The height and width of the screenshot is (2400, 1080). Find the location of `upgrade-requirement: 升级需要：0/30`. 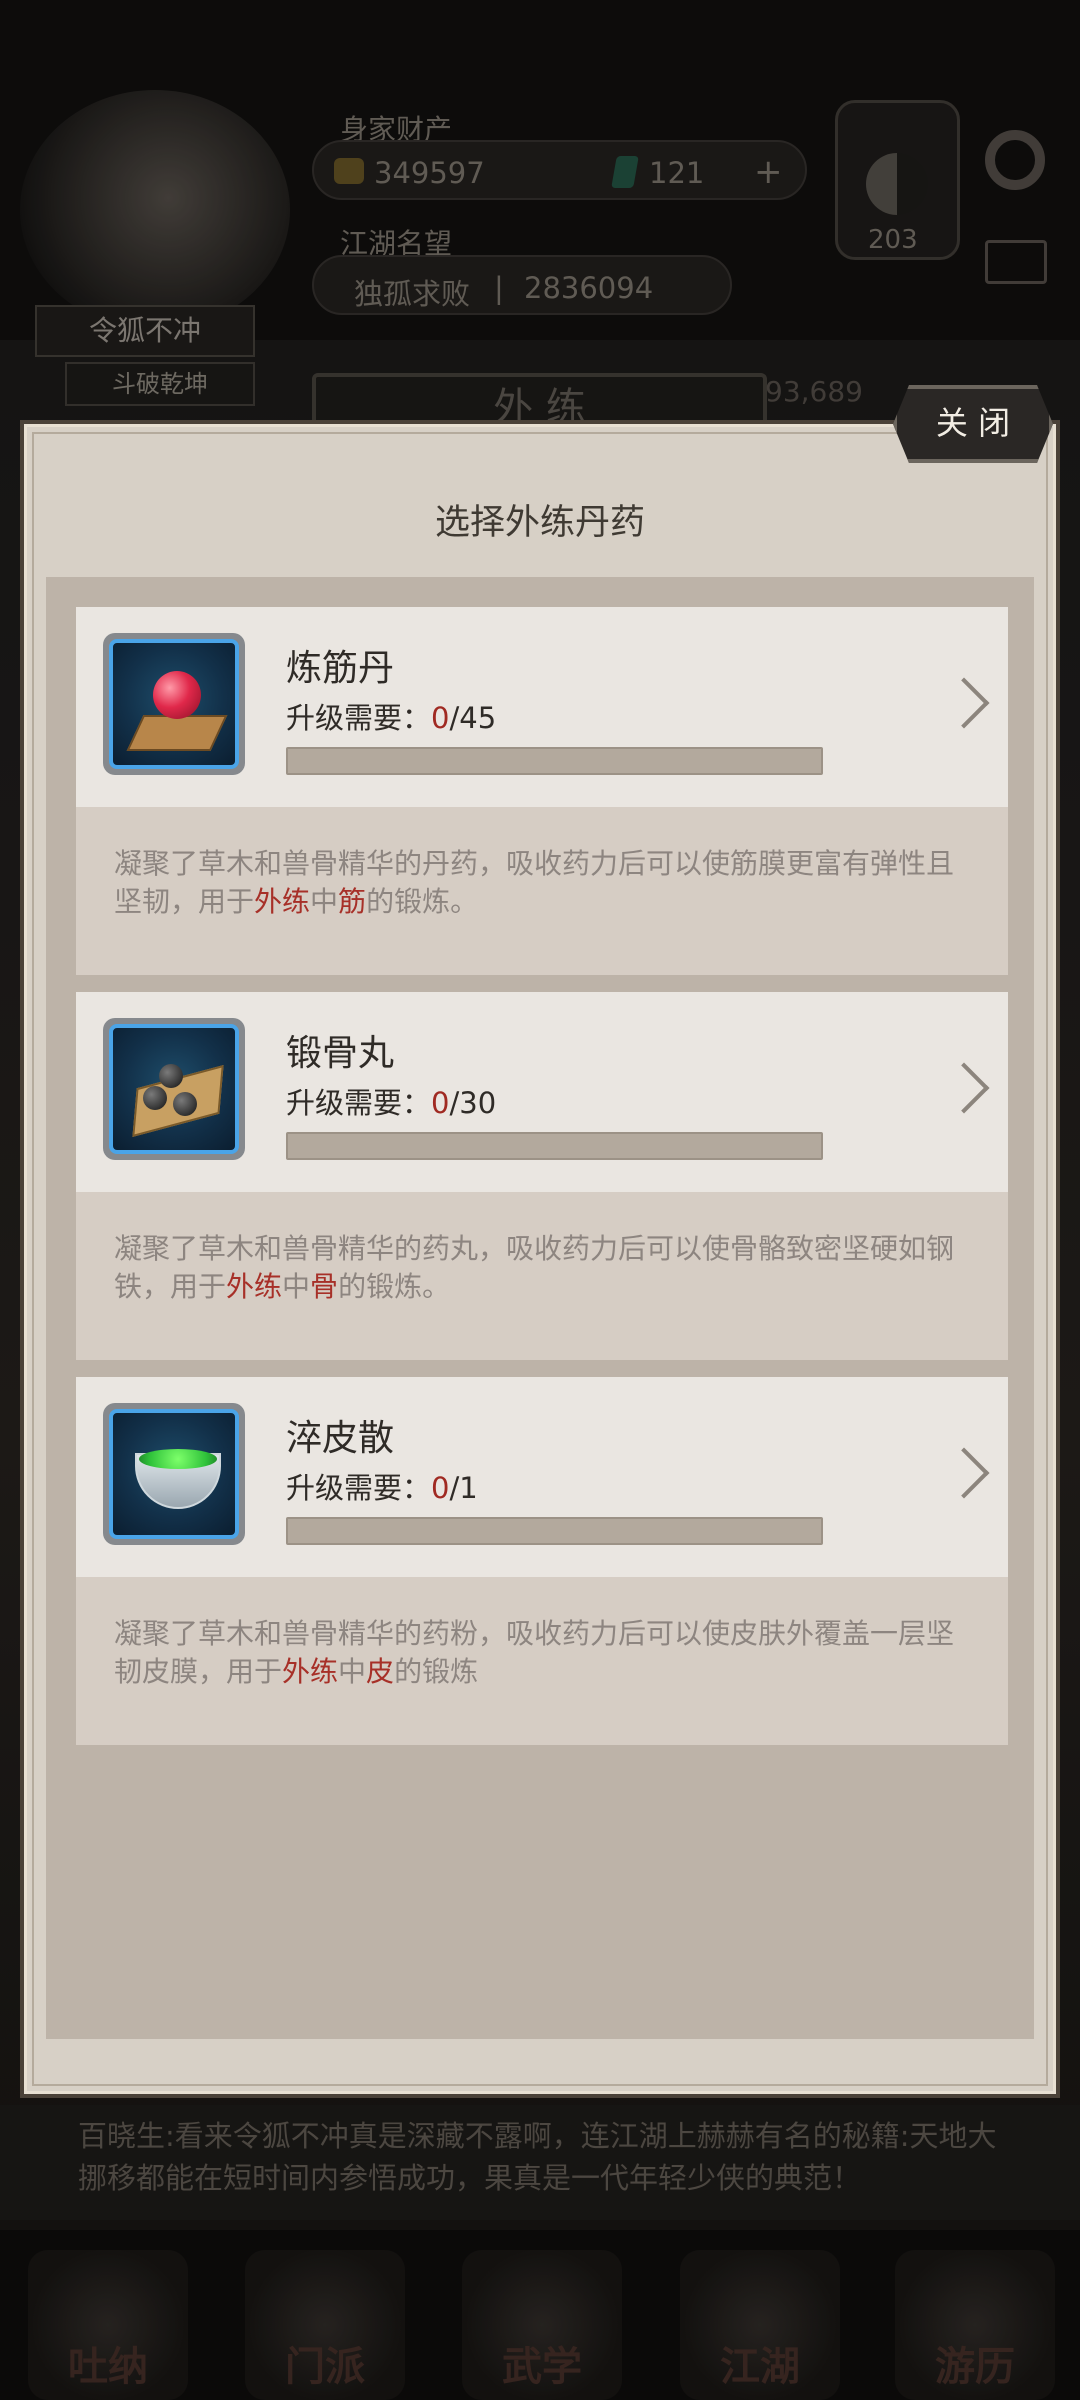

upgrade-requirement: 升级需要：0/30 is located at coordinates (391, 1101).